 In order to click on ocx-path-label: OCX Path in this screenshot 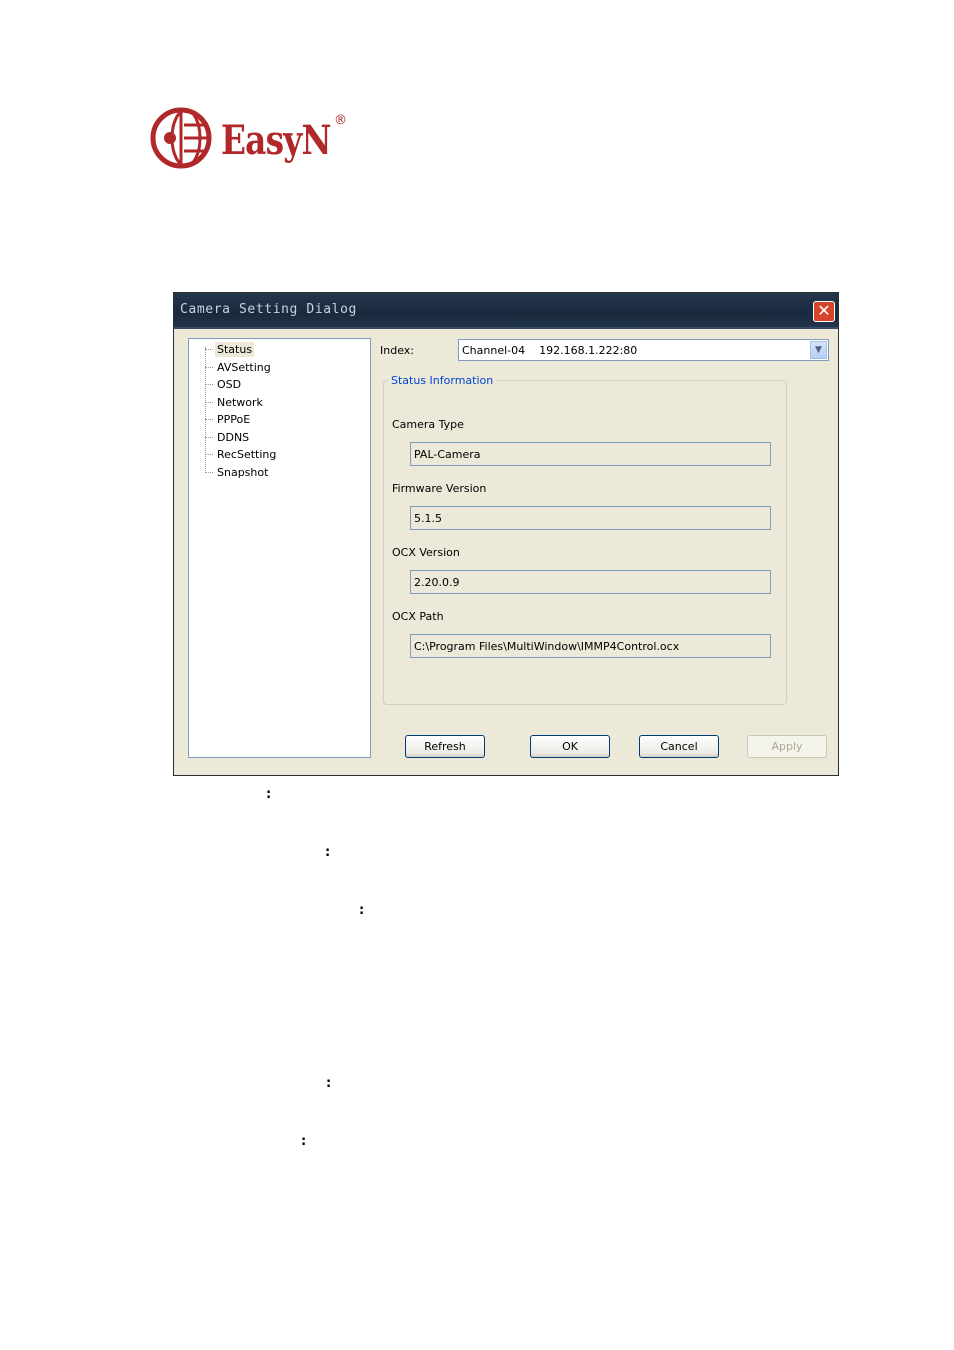, I will do `click(418, 616)`.